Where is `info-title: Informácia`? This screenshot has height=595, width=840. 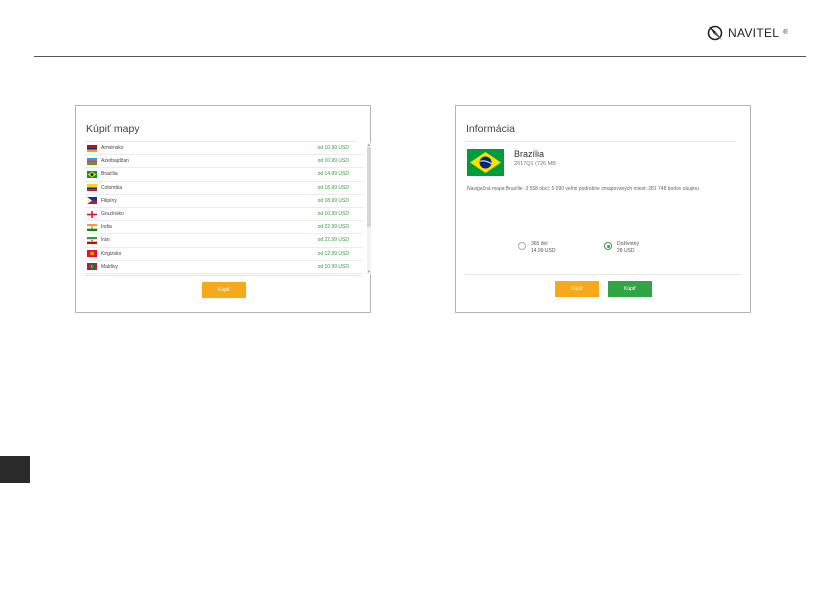
info-title: Informácia is located at coordinates (491, 129).